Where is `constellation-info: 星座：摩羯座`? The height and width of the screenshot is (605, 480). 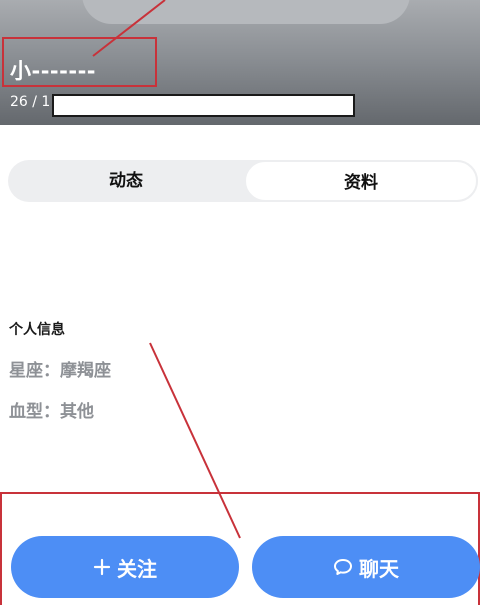 constellation-info: 星座：摩羯座 is located at coordinates (60, 371).